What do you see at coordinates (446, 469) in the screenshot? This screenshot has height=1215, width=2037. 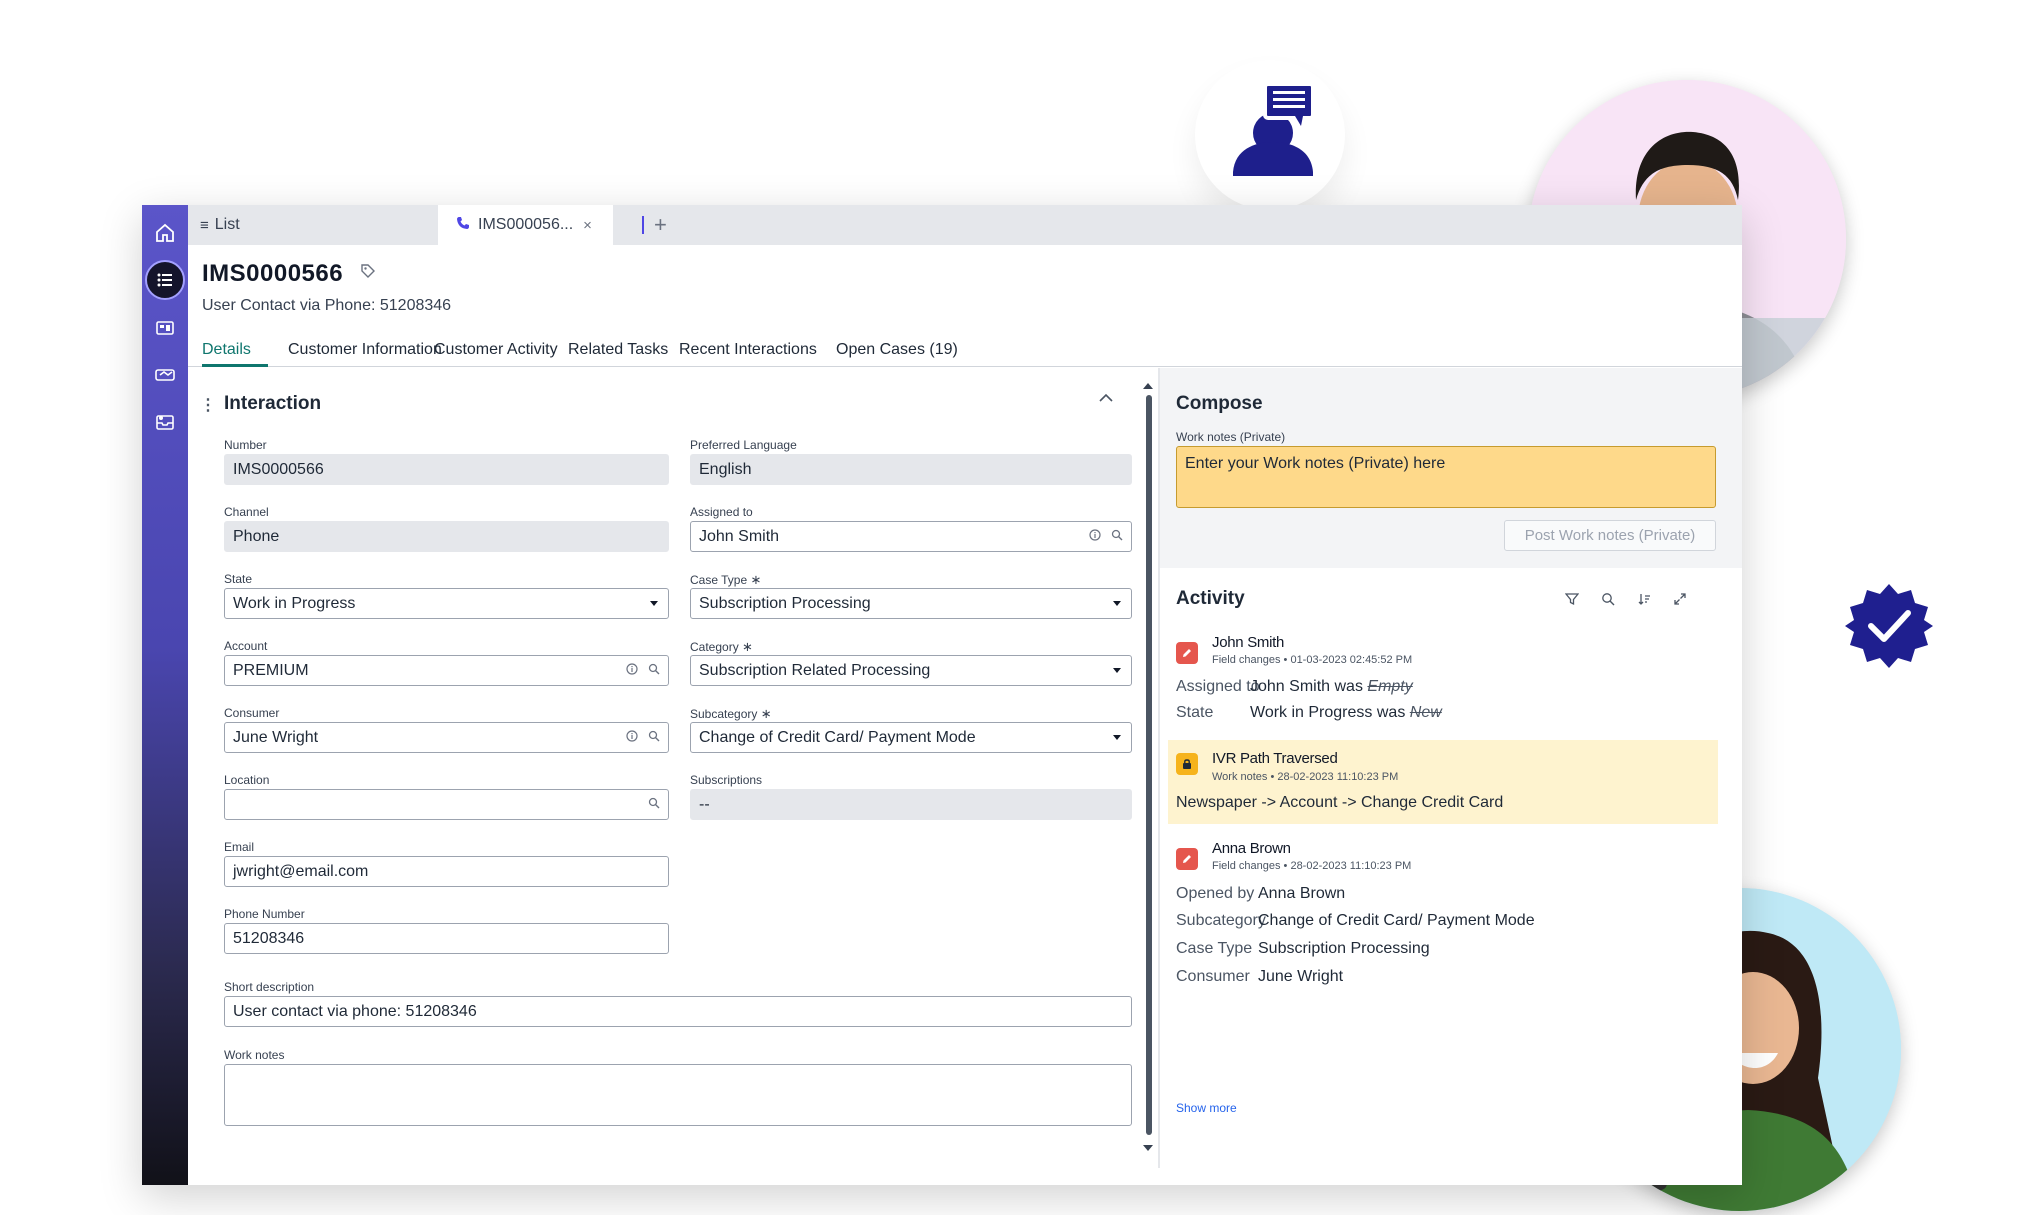 I see `number-field: IMS0000566` at bounding box center [446, 469].